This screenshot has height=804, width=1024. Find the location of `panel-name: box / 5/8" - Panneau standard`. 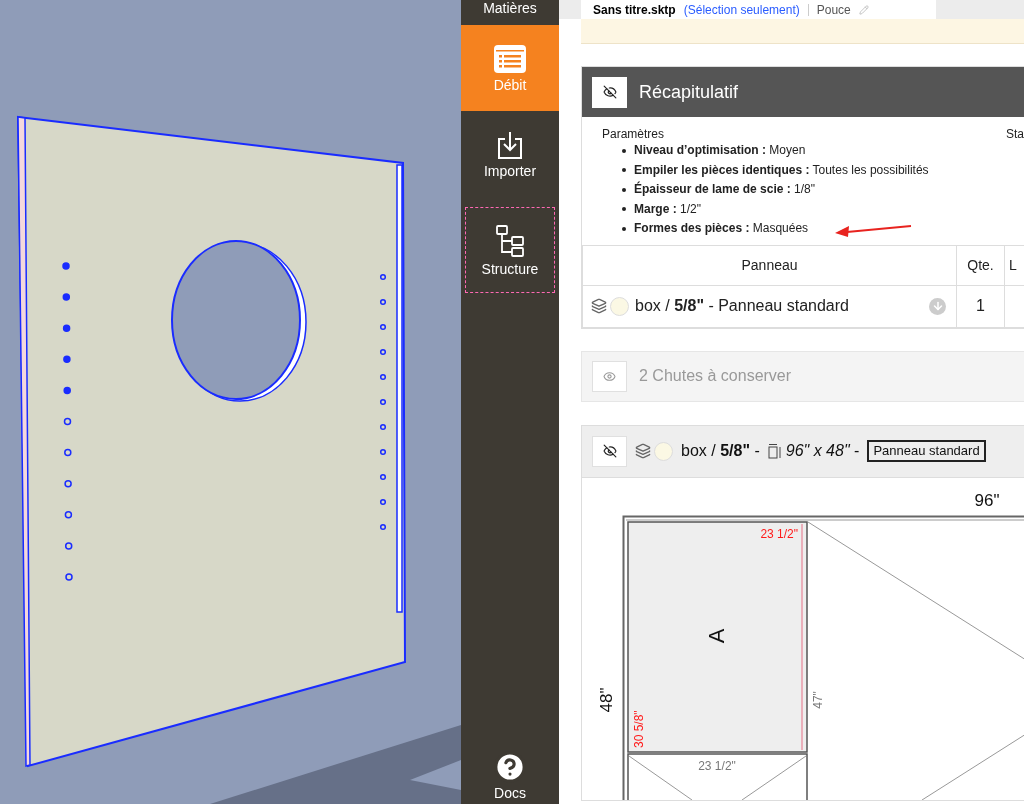

panel-name: box / 5/8" - Panneau standard is located at coordinates (742, 306).